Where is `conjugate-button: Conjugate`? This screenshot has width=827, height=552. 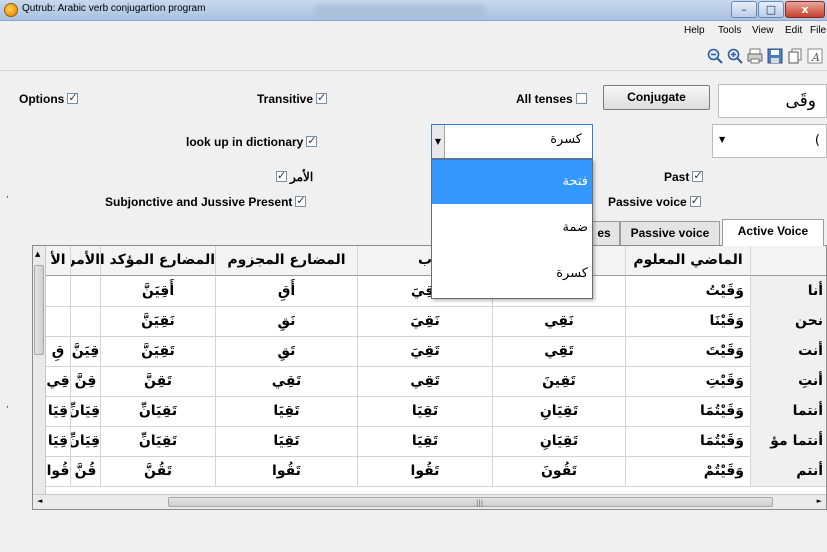
conjugate-button: Conjugate is located at coordinates (656, 97).